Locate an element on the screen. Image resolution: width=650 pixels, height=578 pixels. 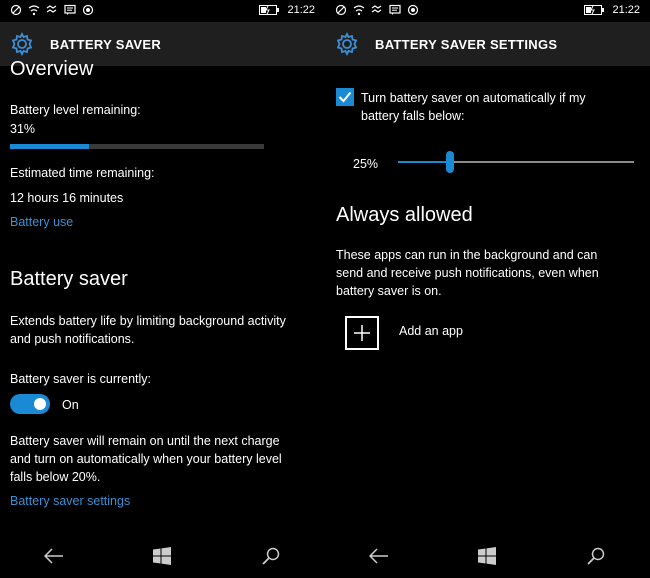
saver-description-line-2: and push notifications. is located at coordinates (72, 339).